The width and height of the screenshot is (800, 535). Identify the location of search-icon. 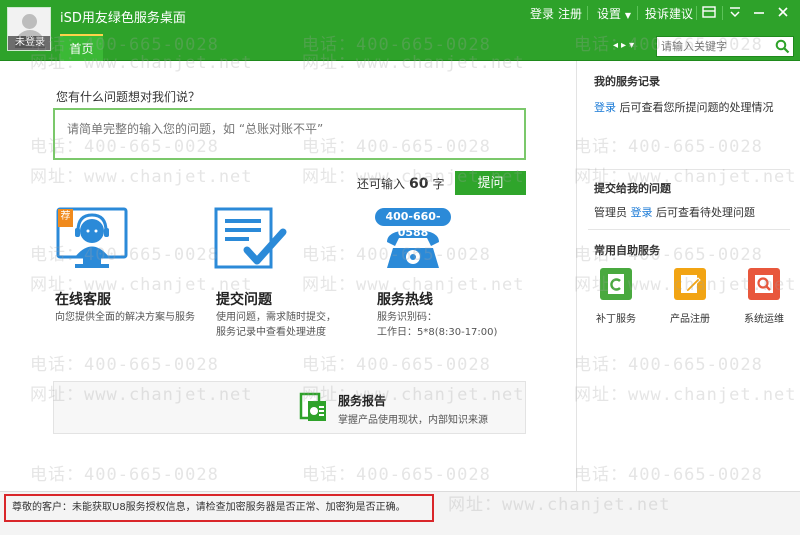
(782, 48).